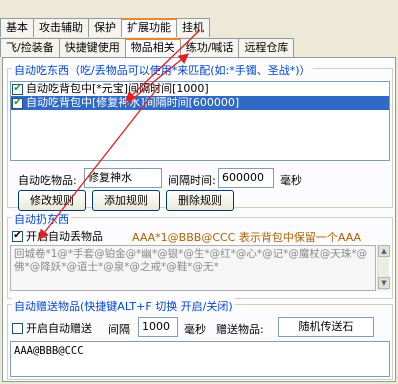  I want to click on gift-items-textarea: AAA@BBB@CCC, so click(200, 359).